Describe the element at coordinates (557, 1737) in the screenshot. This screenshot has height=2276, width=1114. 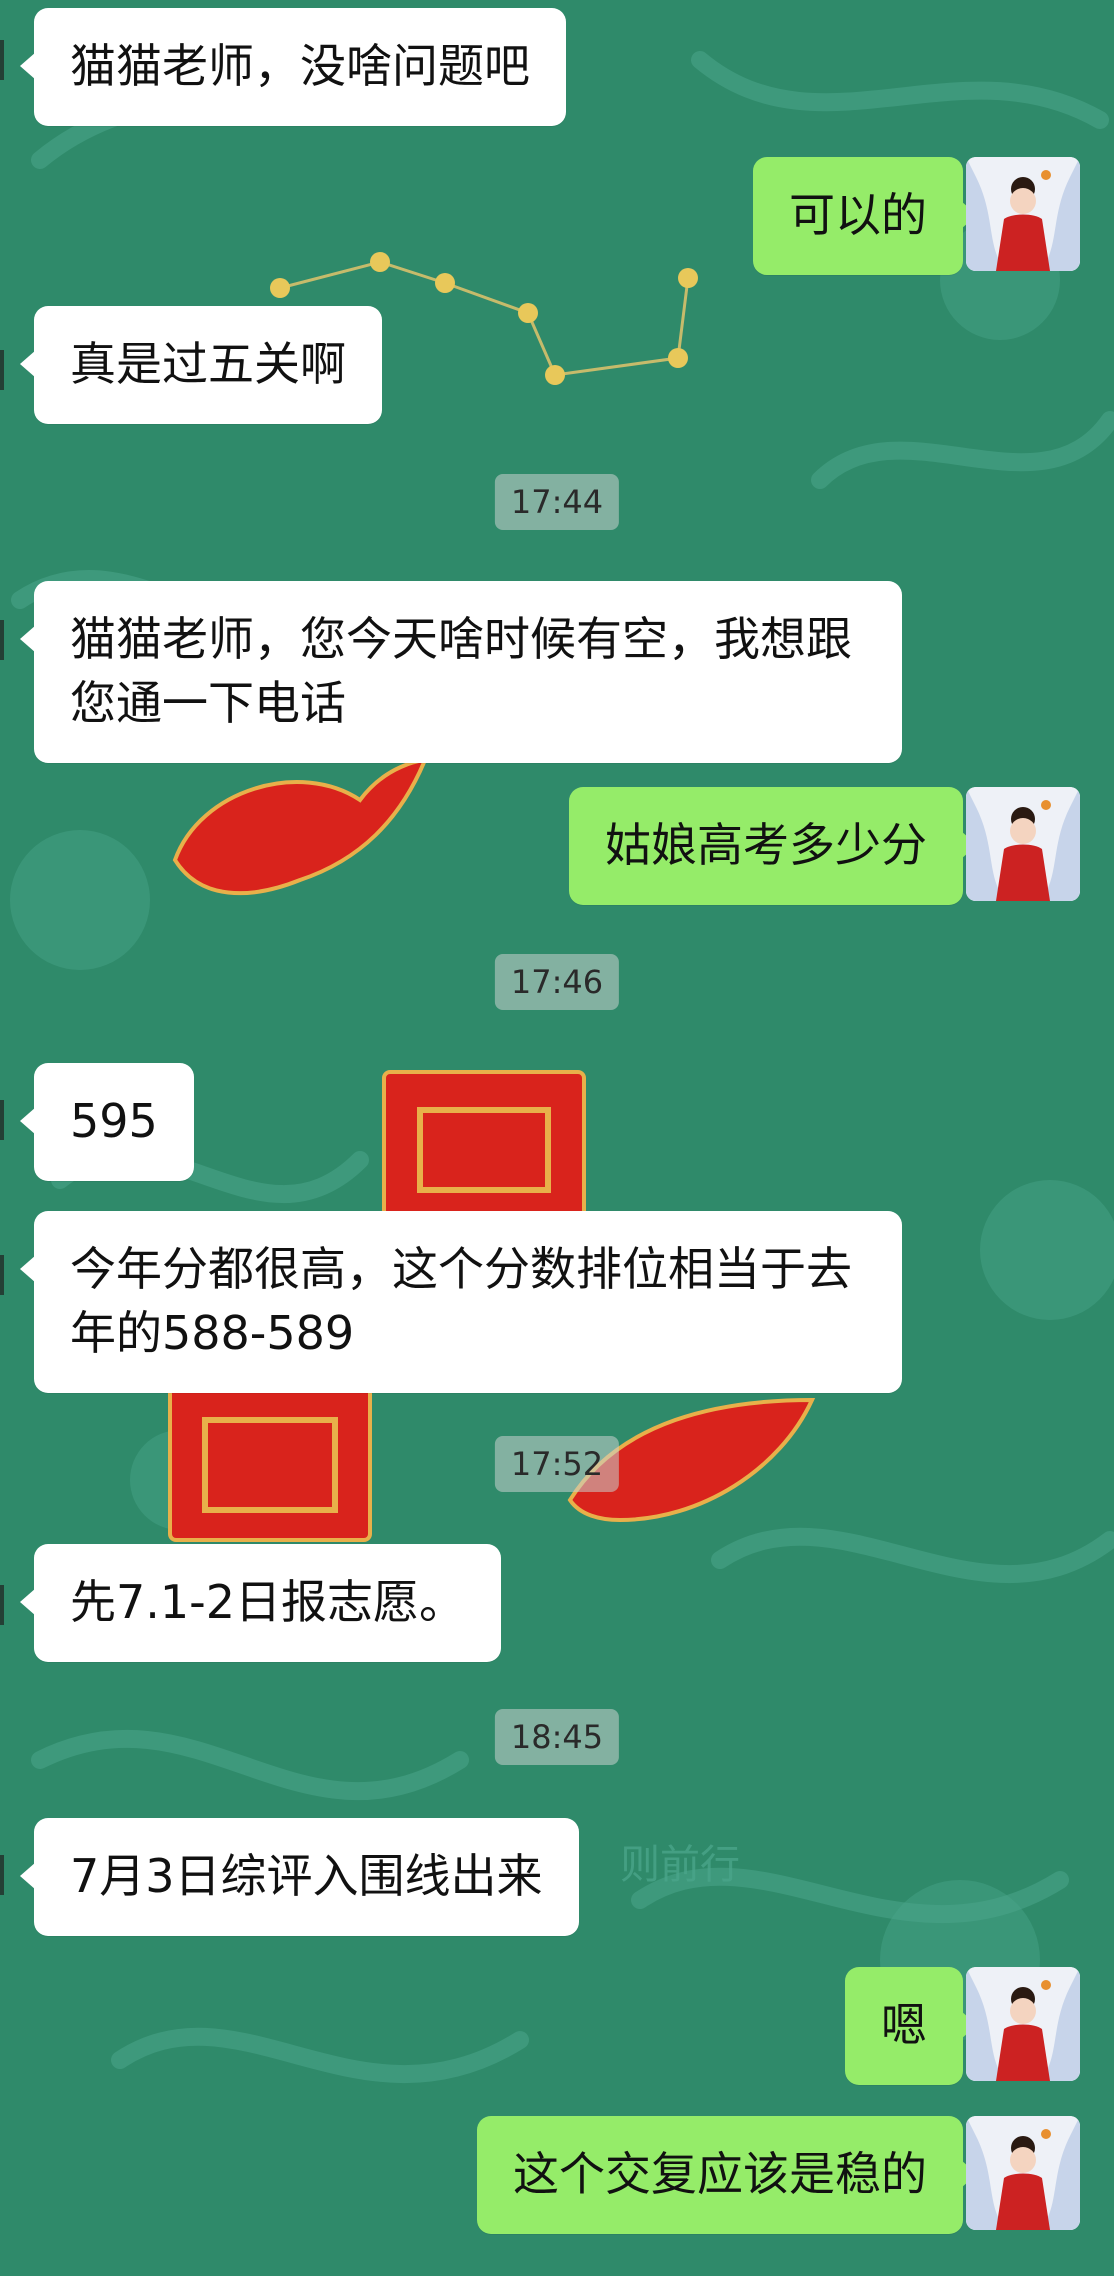
I see `timestamp: 18:45` at that location.